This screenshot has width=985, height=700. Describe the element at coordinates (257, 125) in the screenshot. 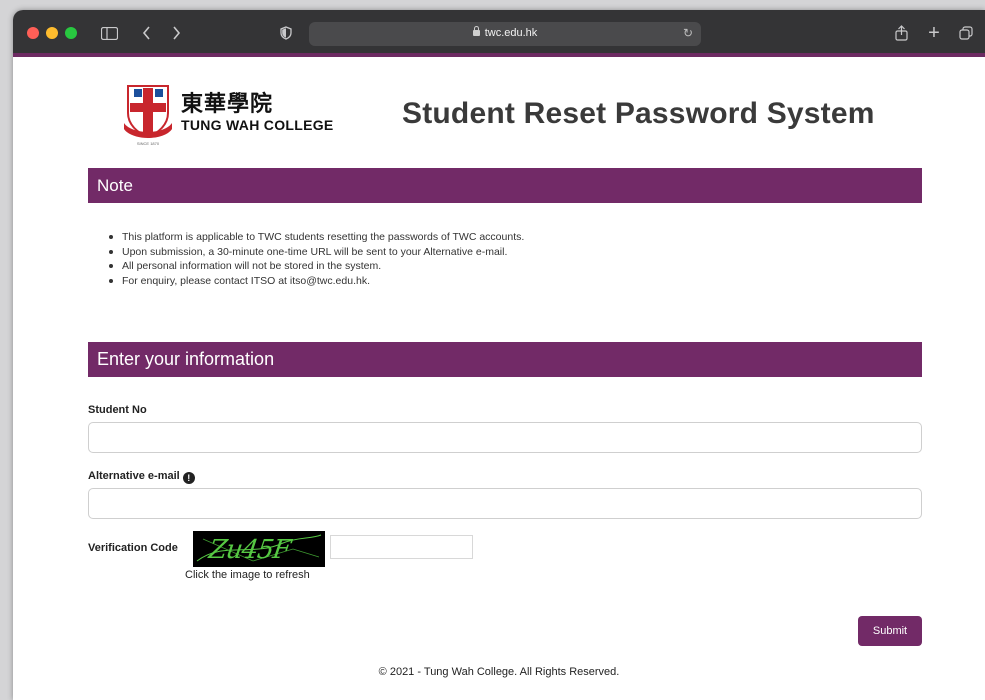

I see `college-name-english: TUNG WAH COLLEGE` at that location.